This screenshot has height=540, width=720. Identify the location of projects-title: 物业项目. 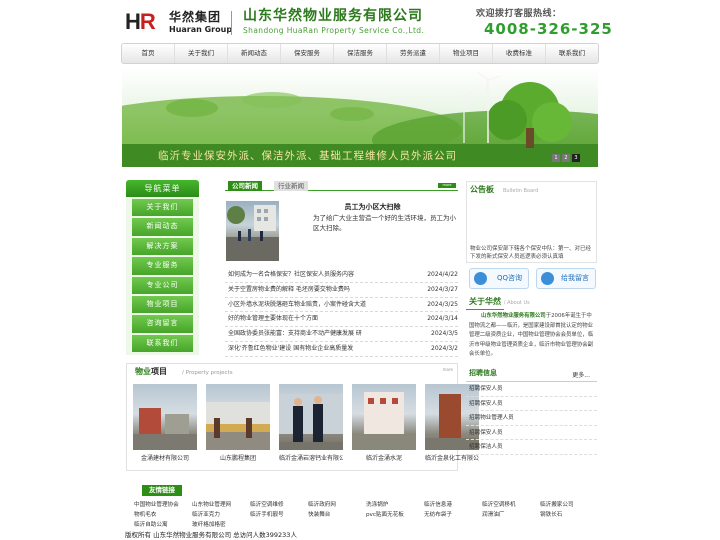
(151, 372).